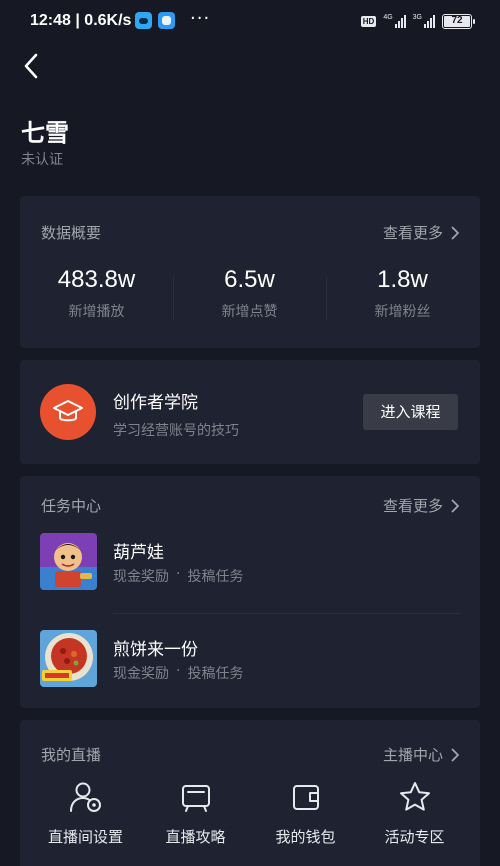 The height and width of the screenshot is (866, 500). Describe the element at coordinates (368, 21) in the screenshot. I see `hd-voice-icon: HD` at that location.